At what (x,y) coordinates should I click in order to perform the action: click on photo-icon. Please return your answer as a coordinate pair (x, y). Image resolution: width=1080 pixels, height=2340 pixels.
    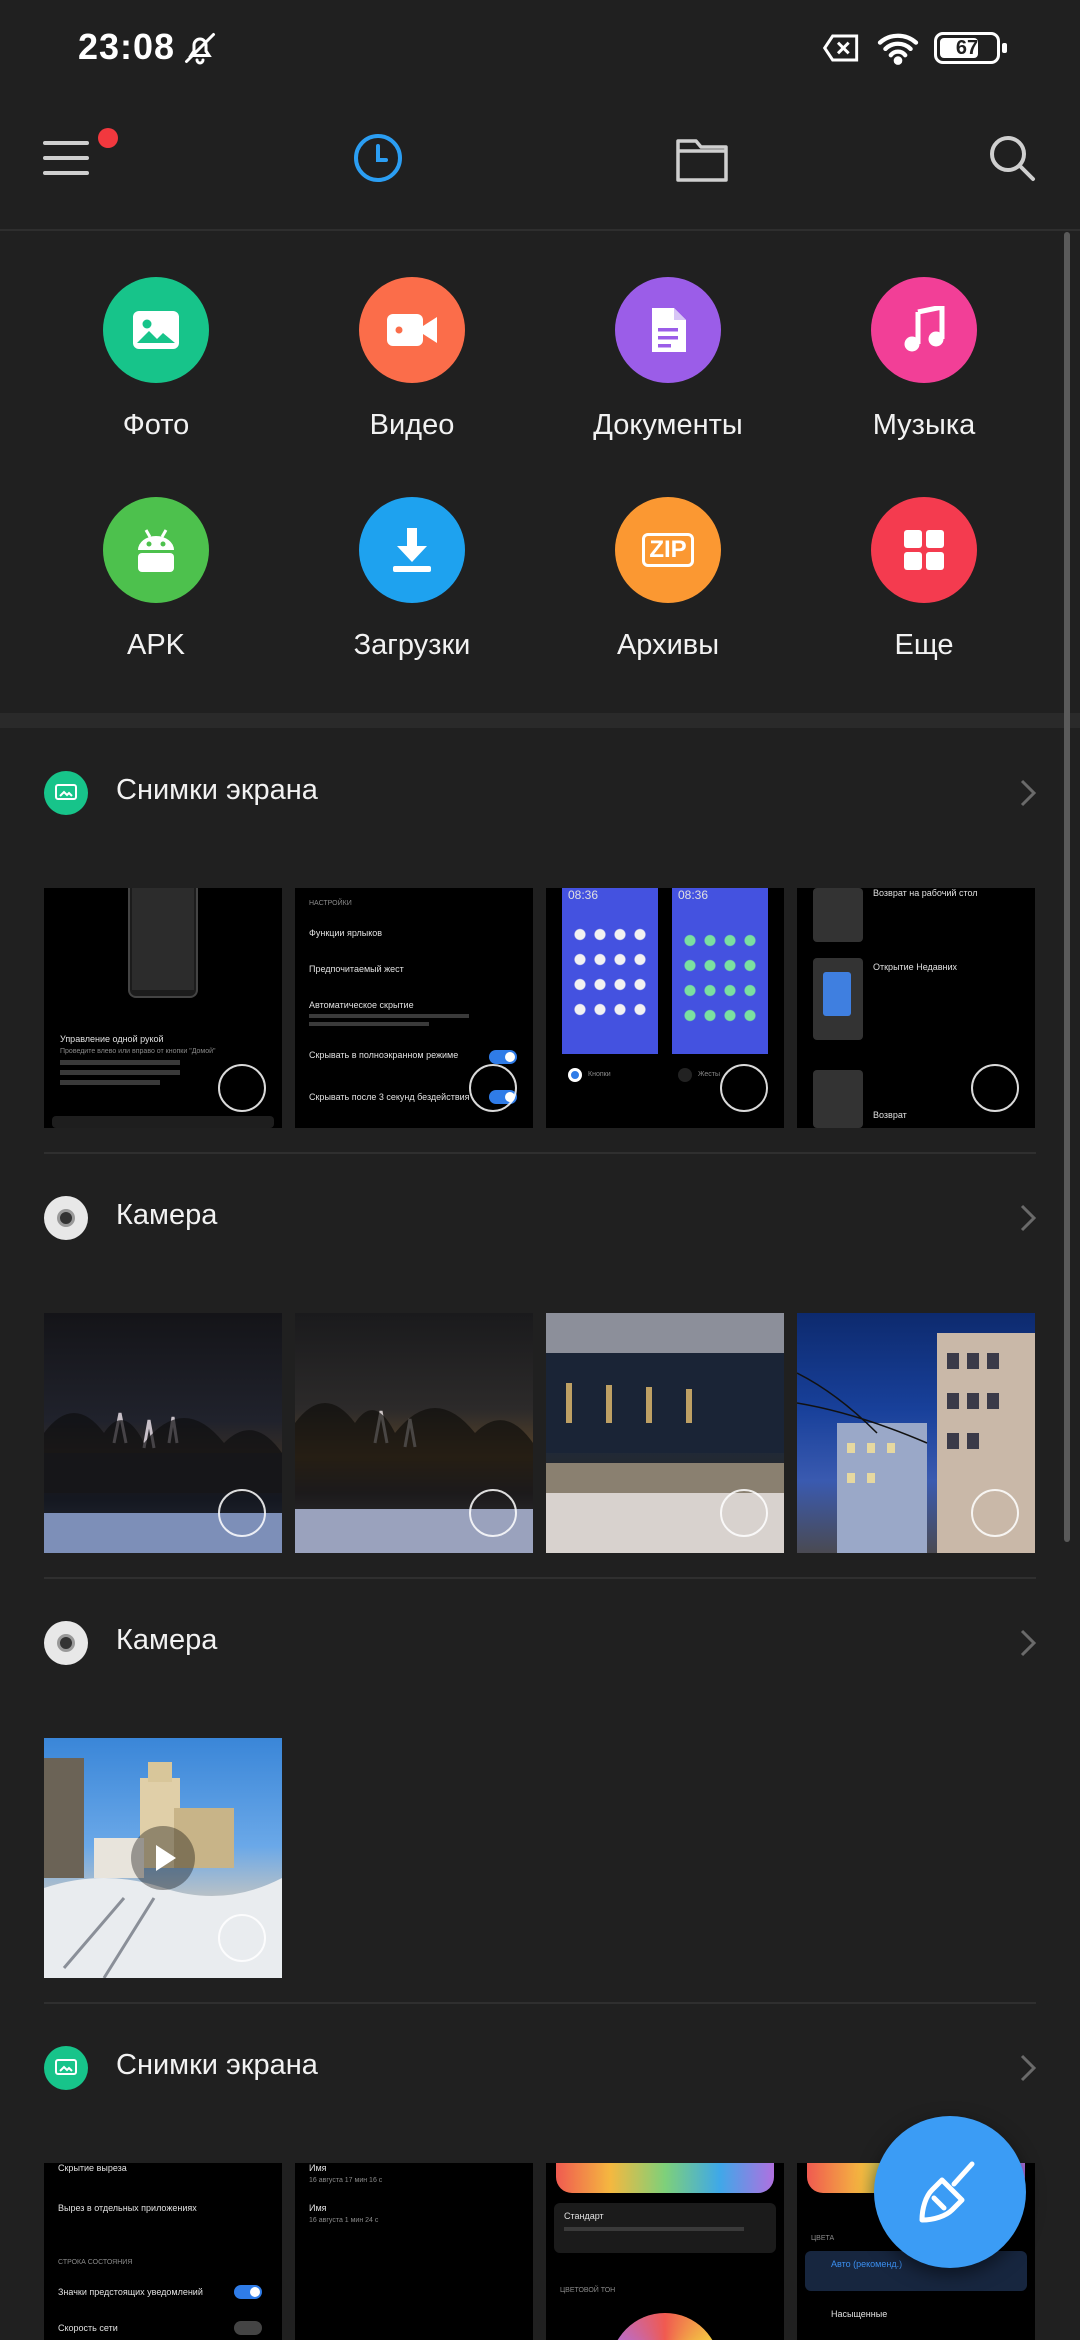
    Looking at the image, I should click on (156, 330).